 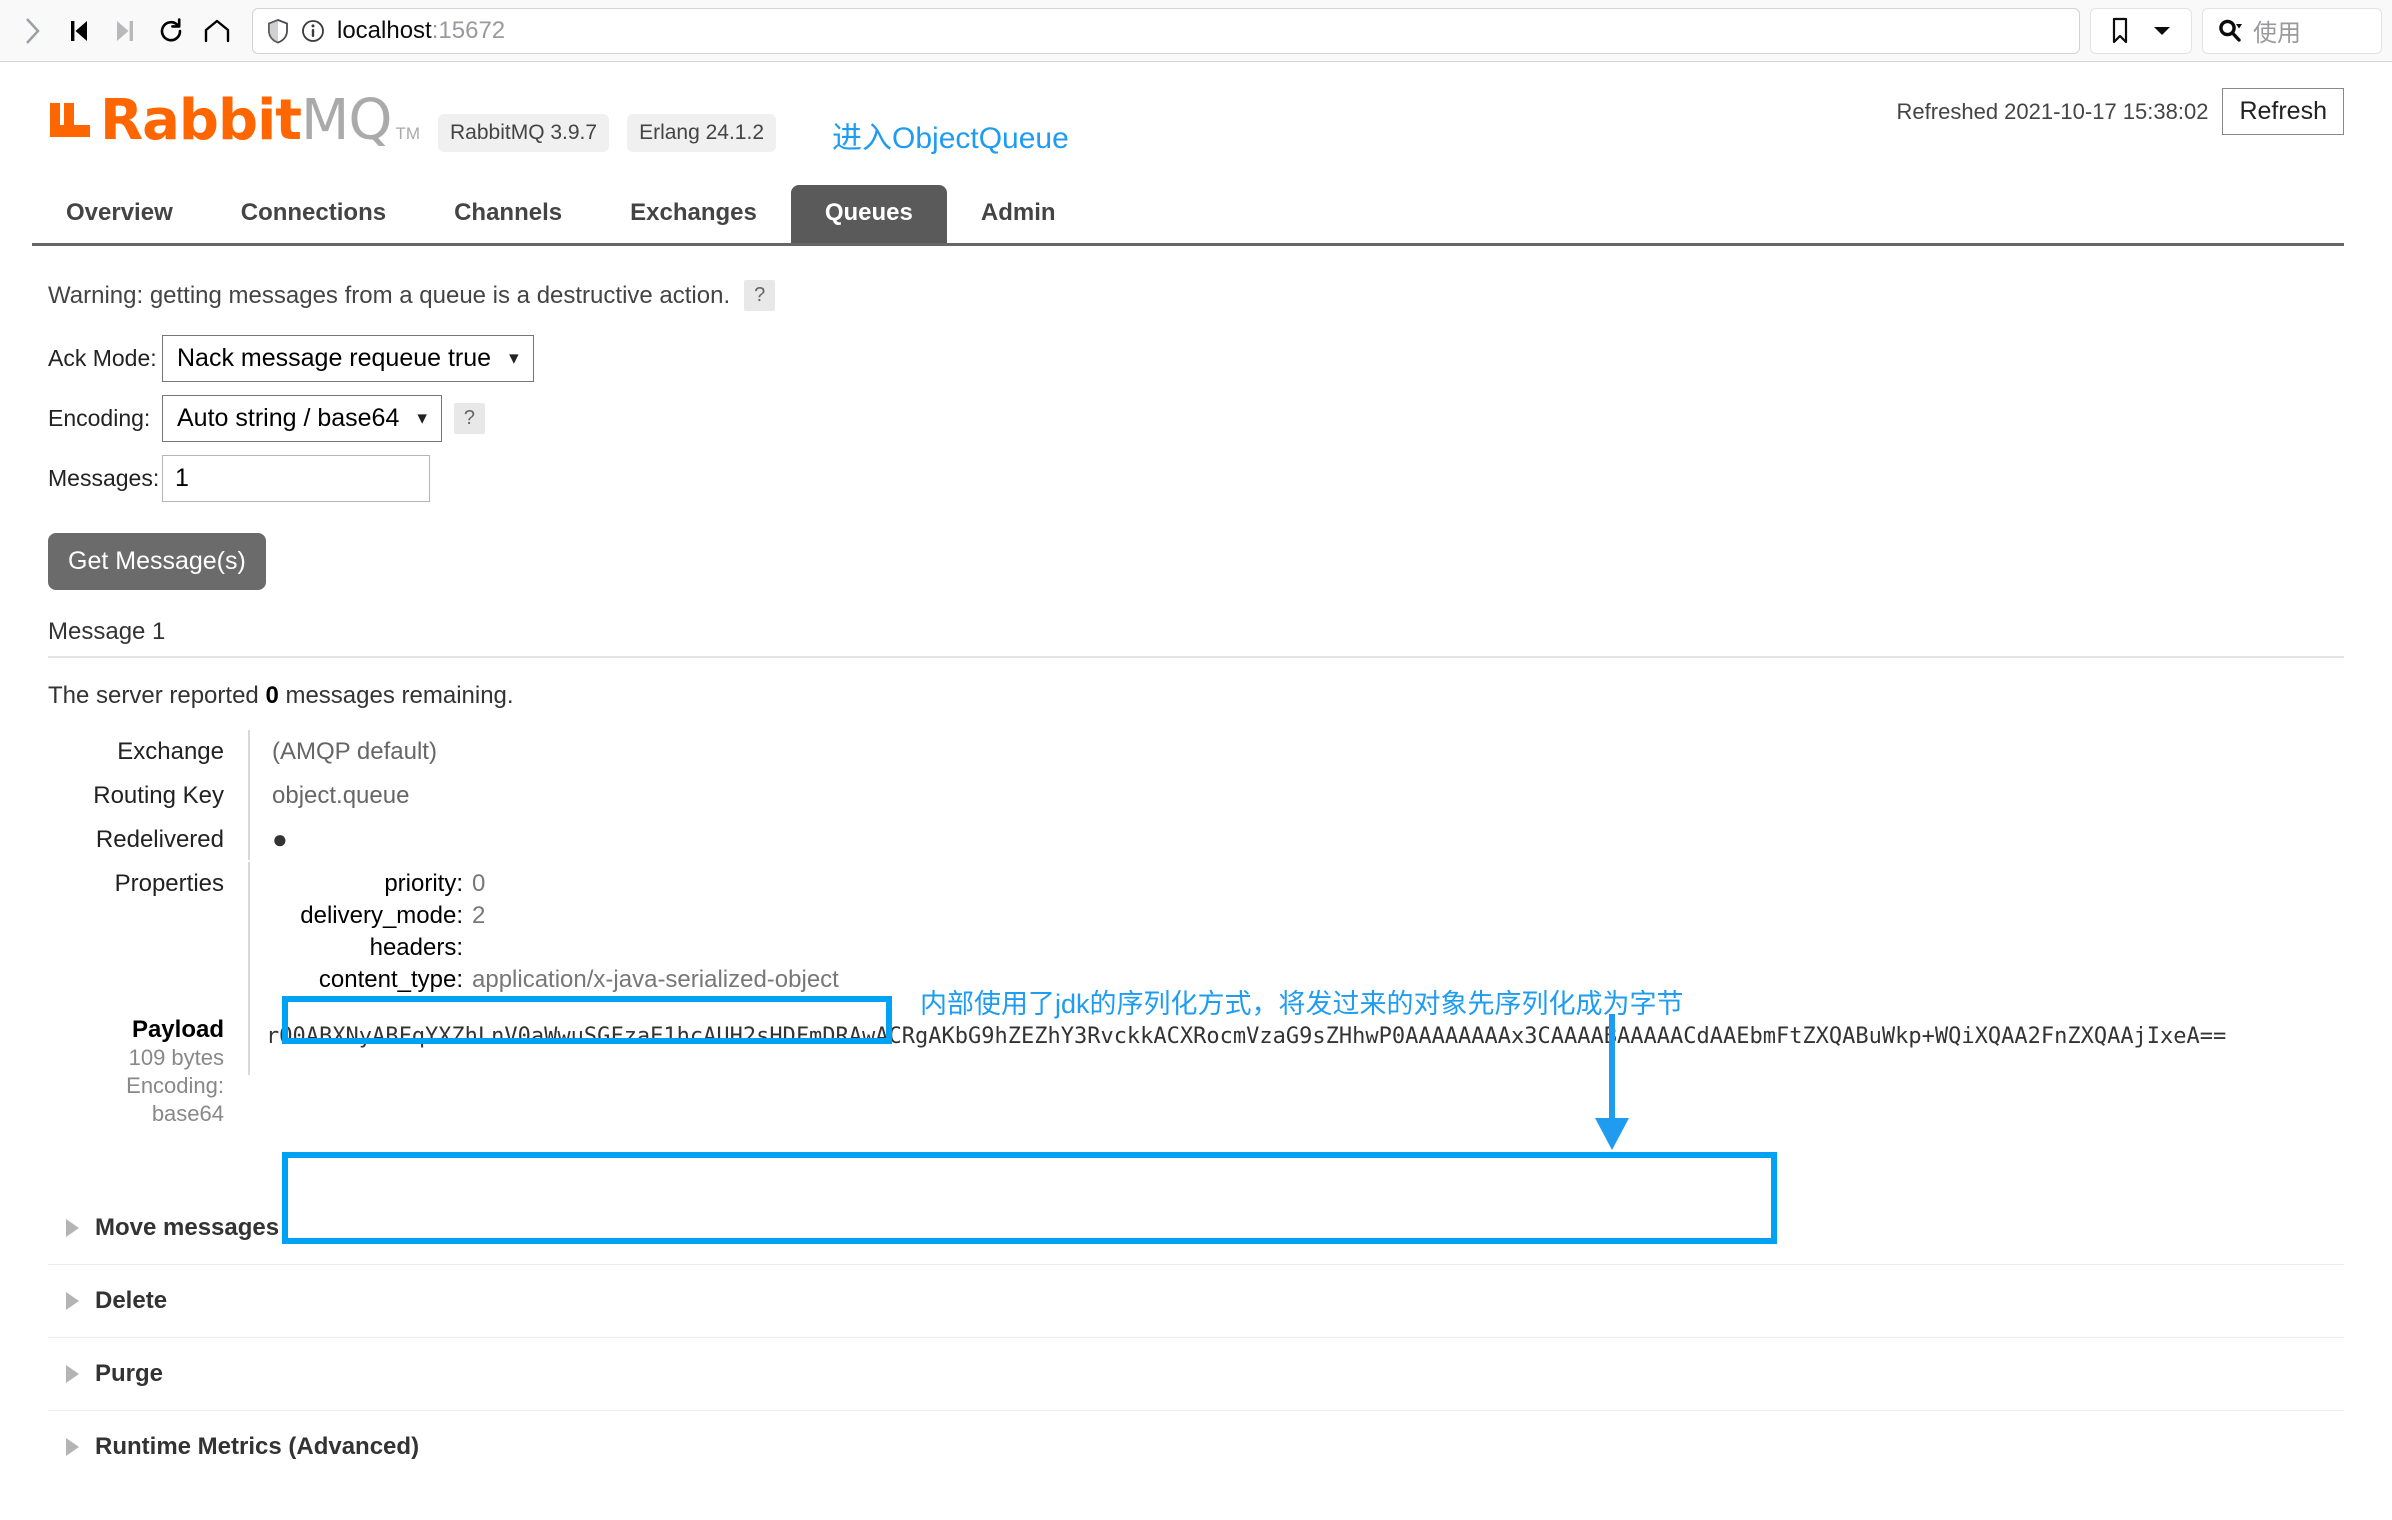 I want to click on url-port: :15672, so click(x=468, y=30).